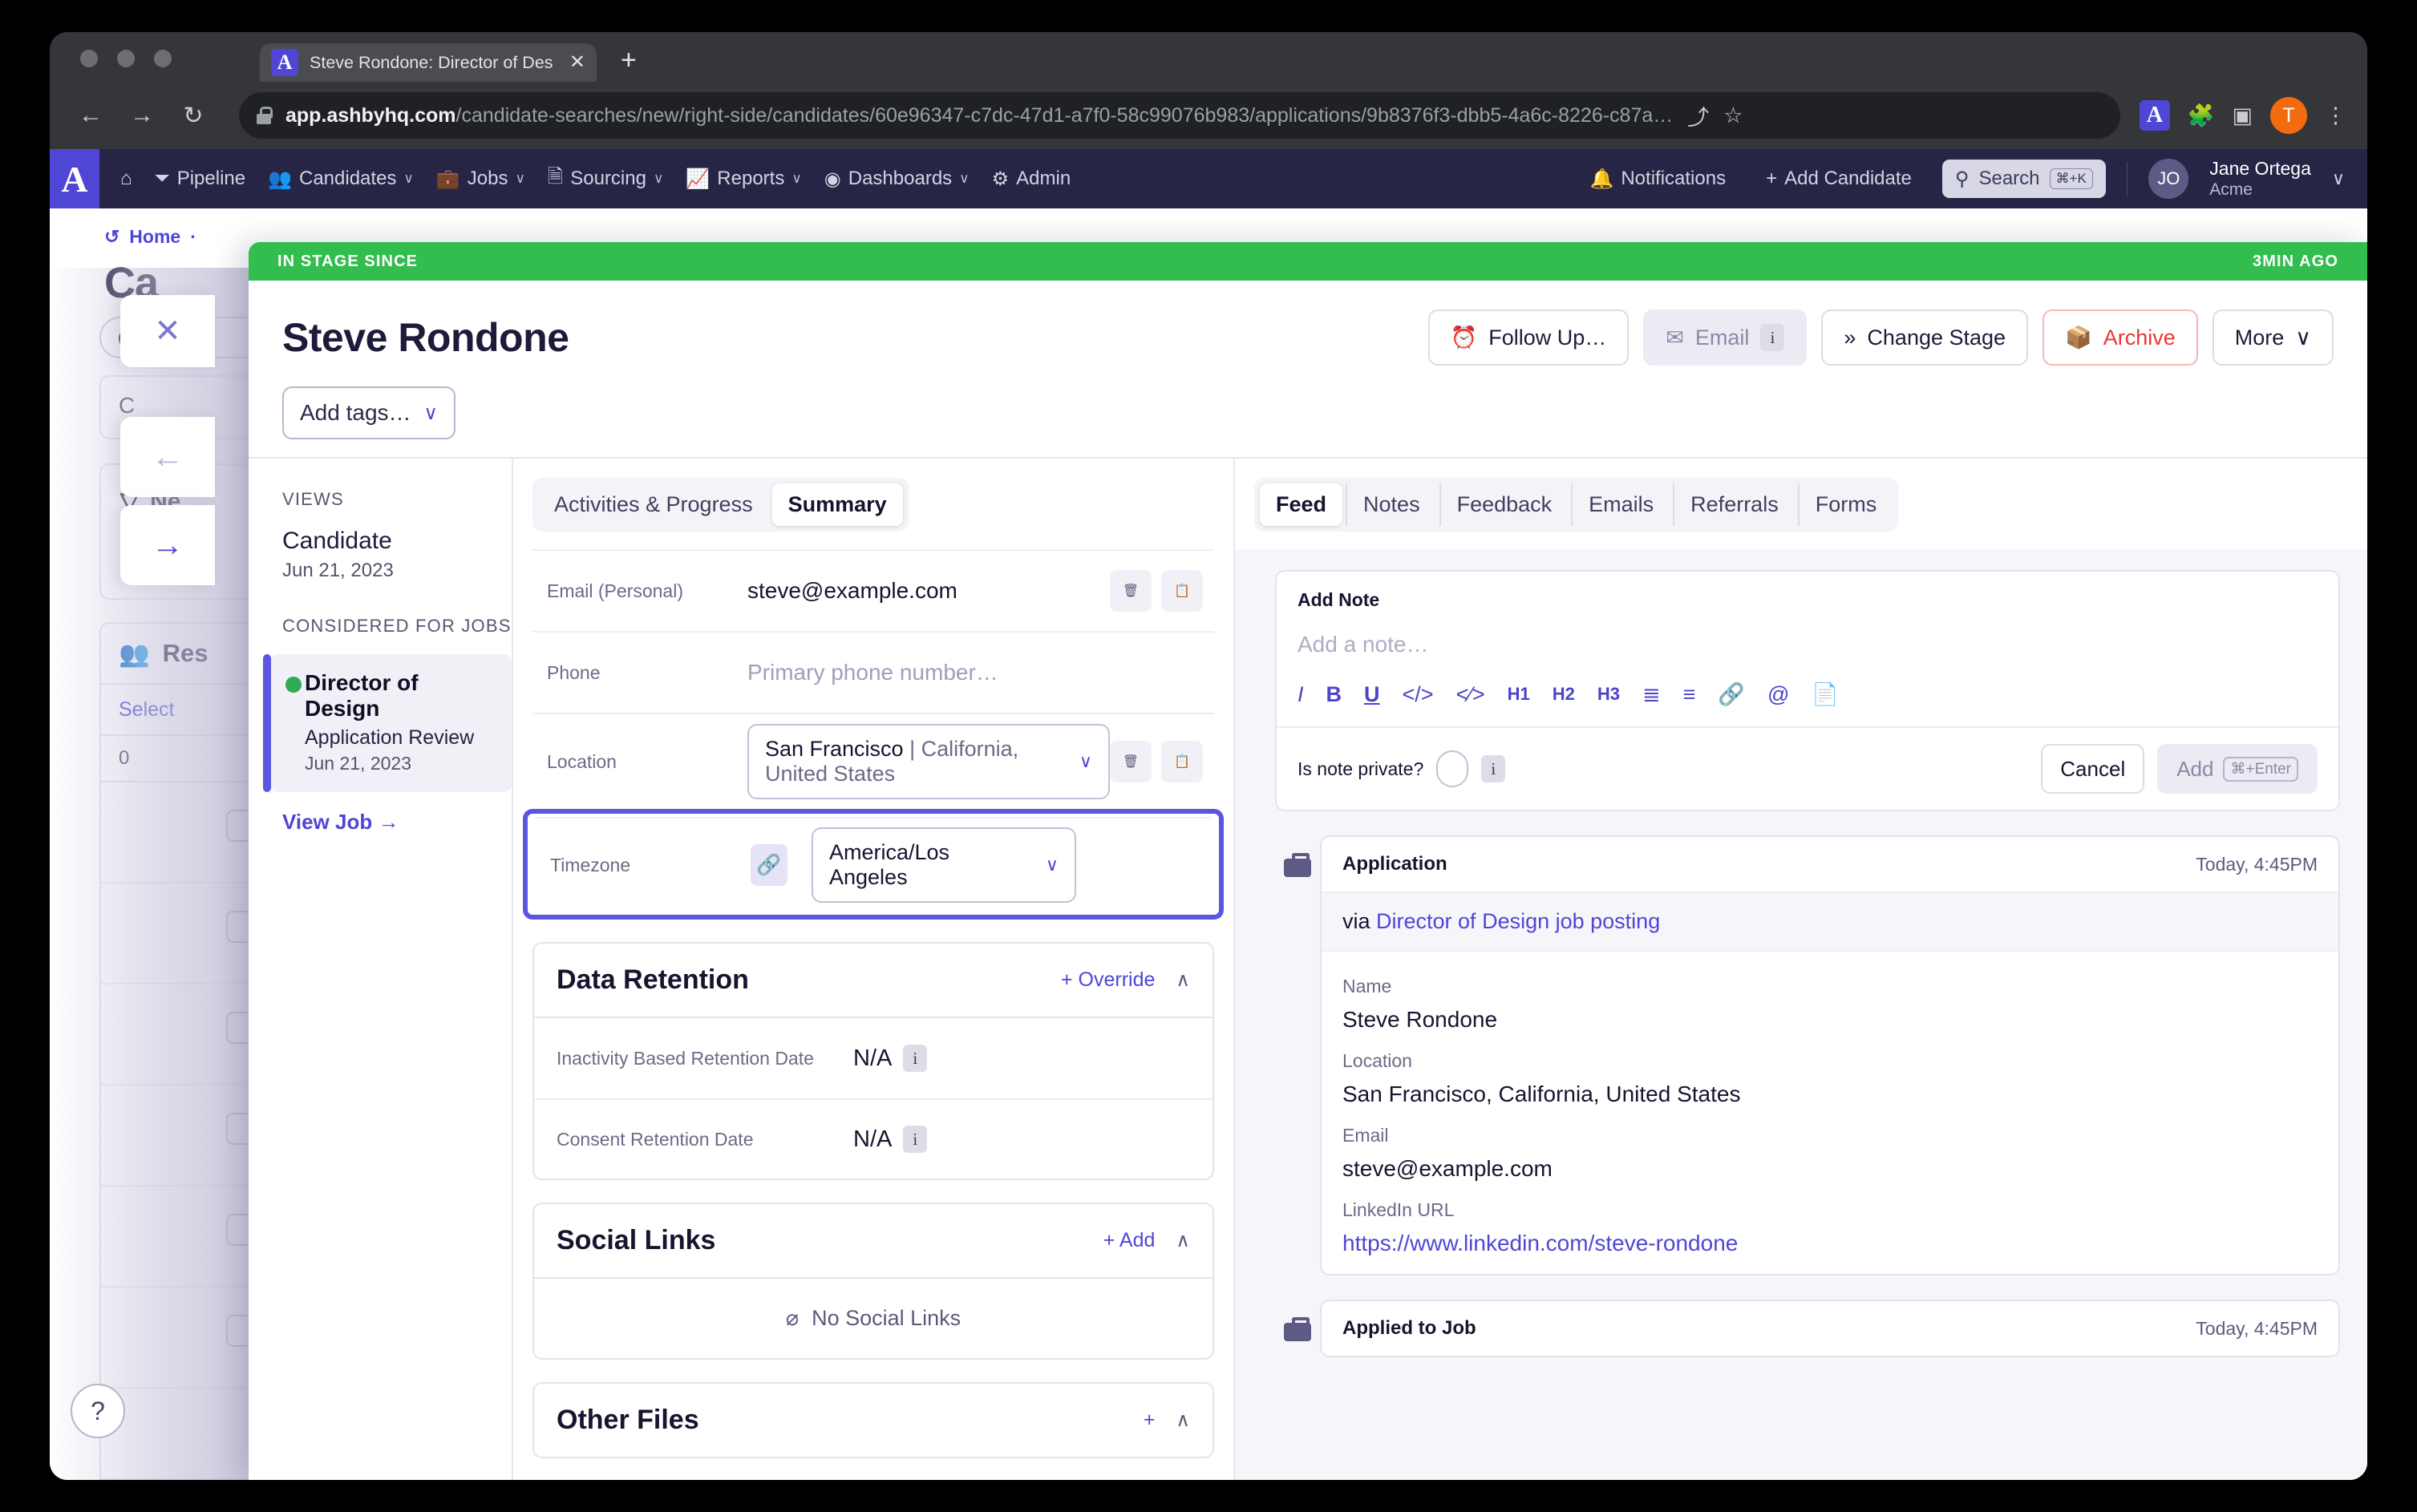  I want to click on tab-feed: Feed, so click(1302, 505).